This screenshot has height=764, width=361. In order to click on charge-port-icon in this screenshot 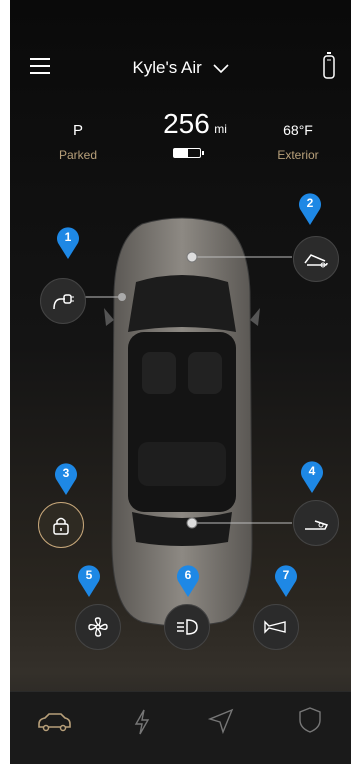, I will do `click(63, 302)`.